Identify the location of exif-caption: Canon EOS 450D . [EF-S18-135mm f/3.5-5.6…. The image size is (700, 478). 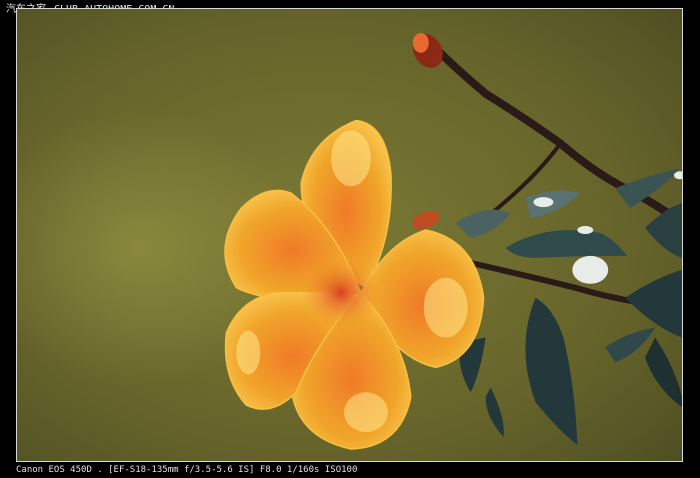
(187, 470).